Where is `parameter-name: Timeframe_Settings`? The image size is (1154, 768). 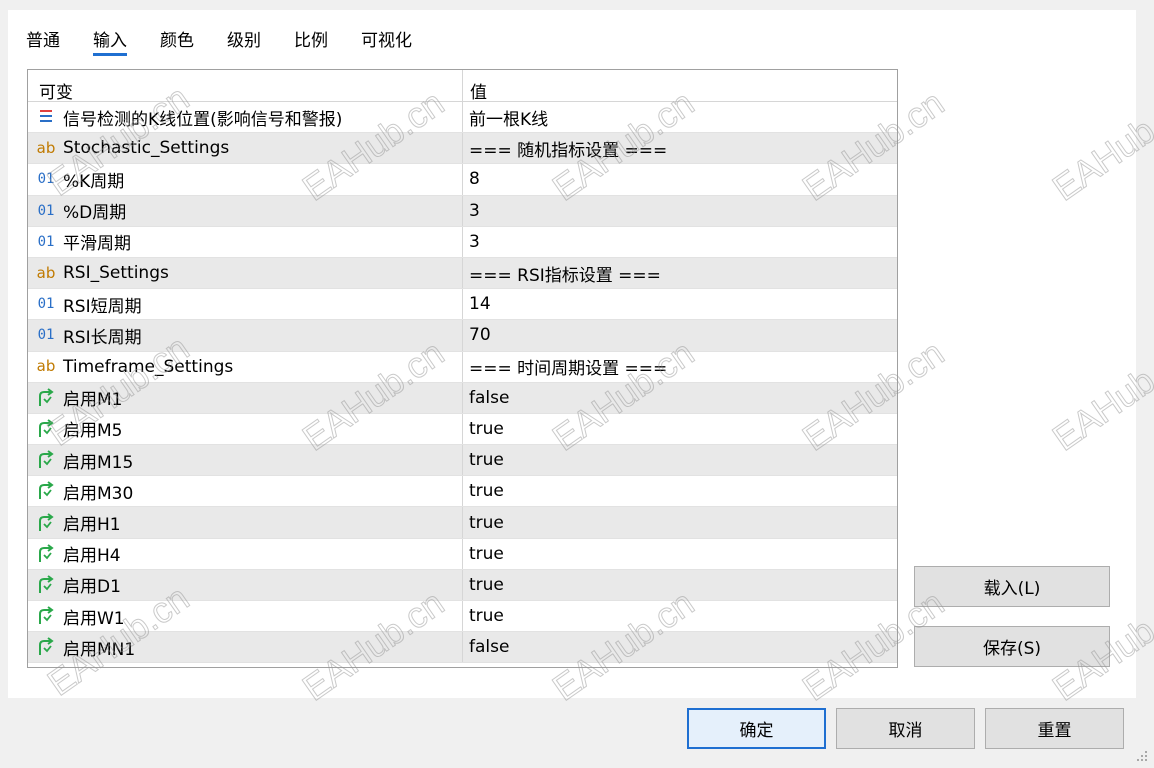
parameter-name: Timeframe_Settings is located at coordinates (148, 366).